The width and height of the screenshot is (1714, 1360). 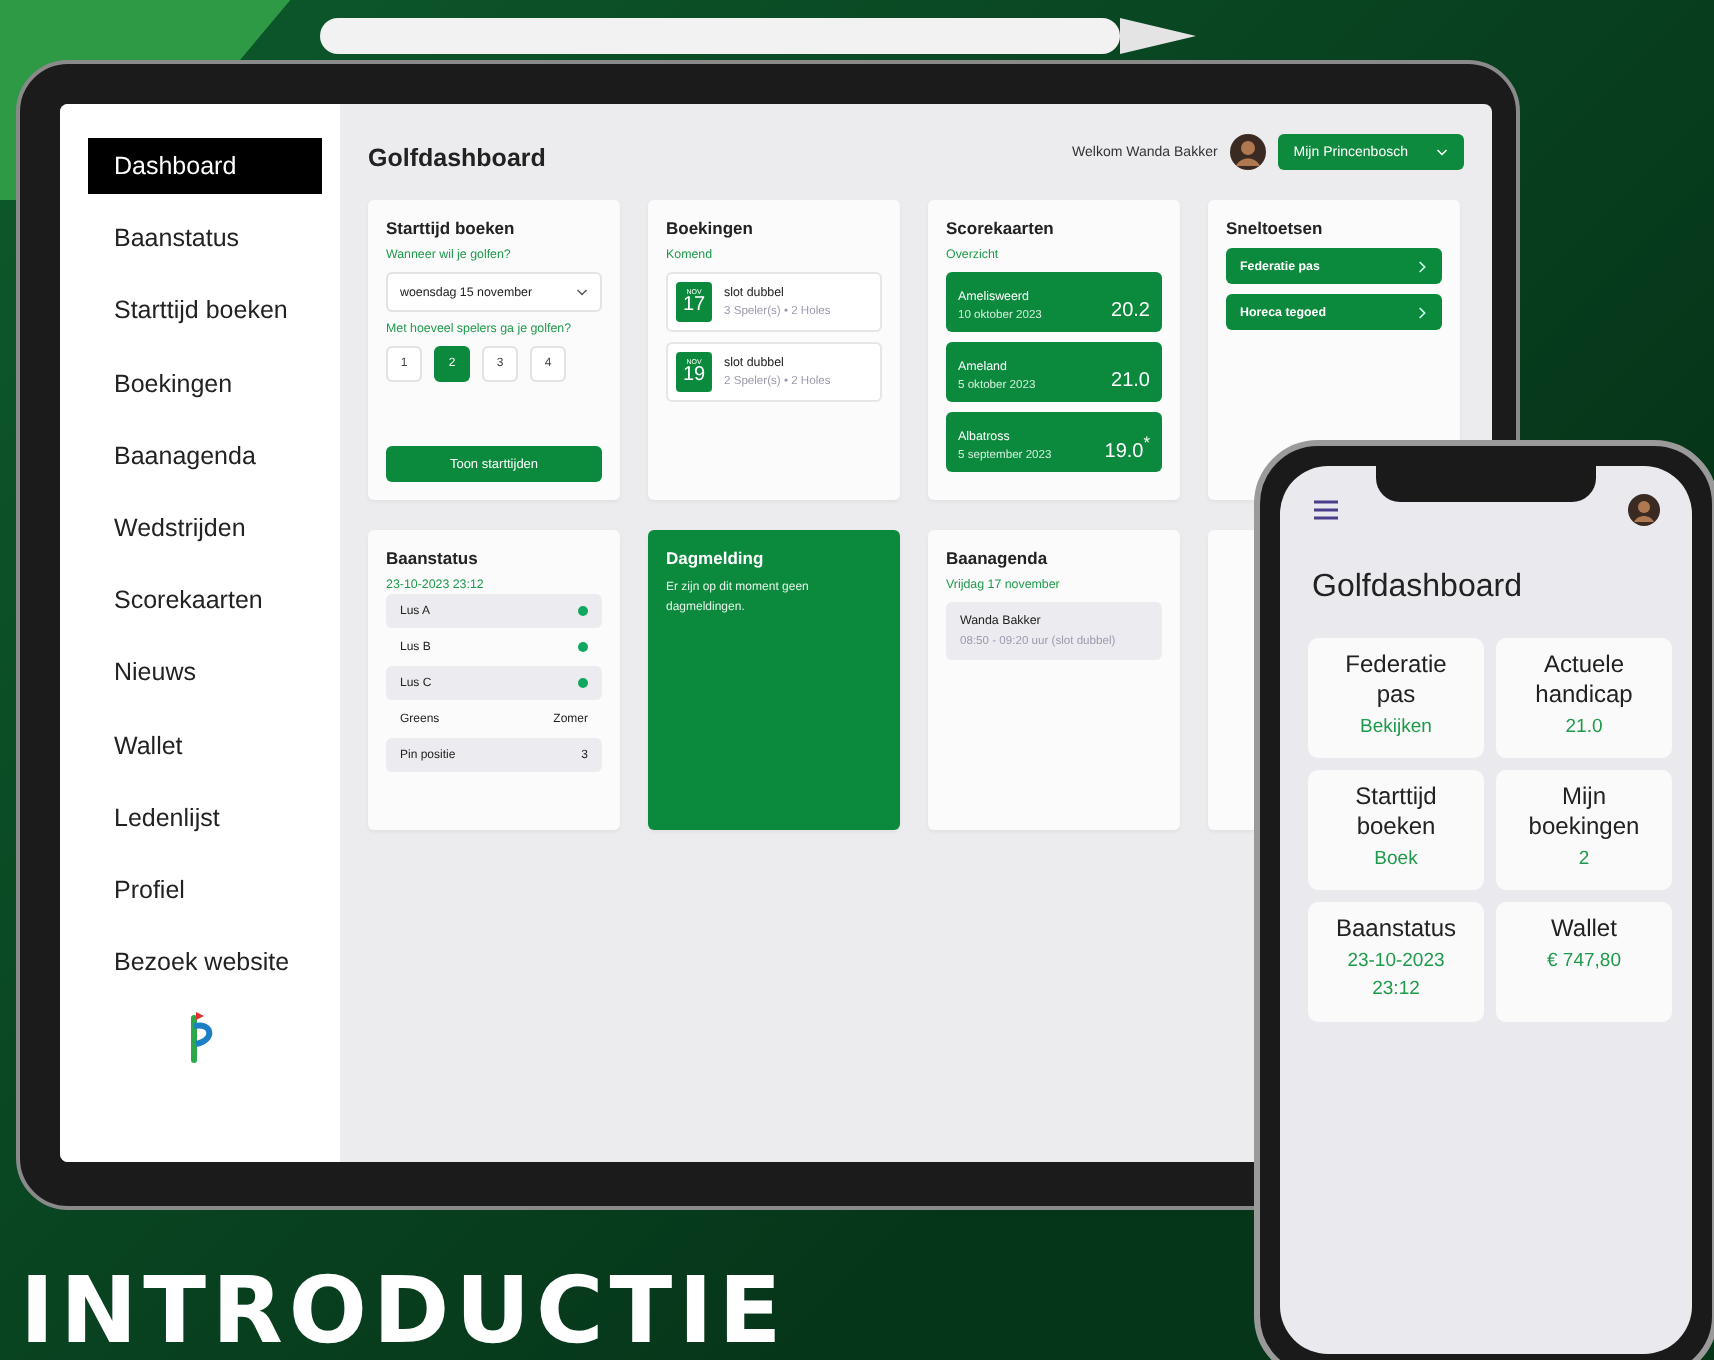 I want to click on tile-value: 23:12, so click(x=1396, y=989).